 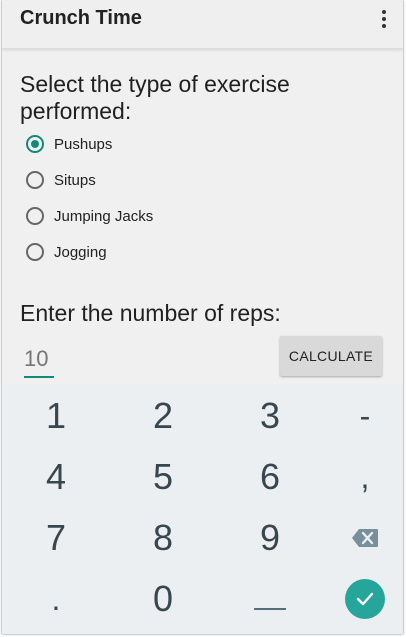 I want to click on key-minus: -, so click(x=359, y=416).